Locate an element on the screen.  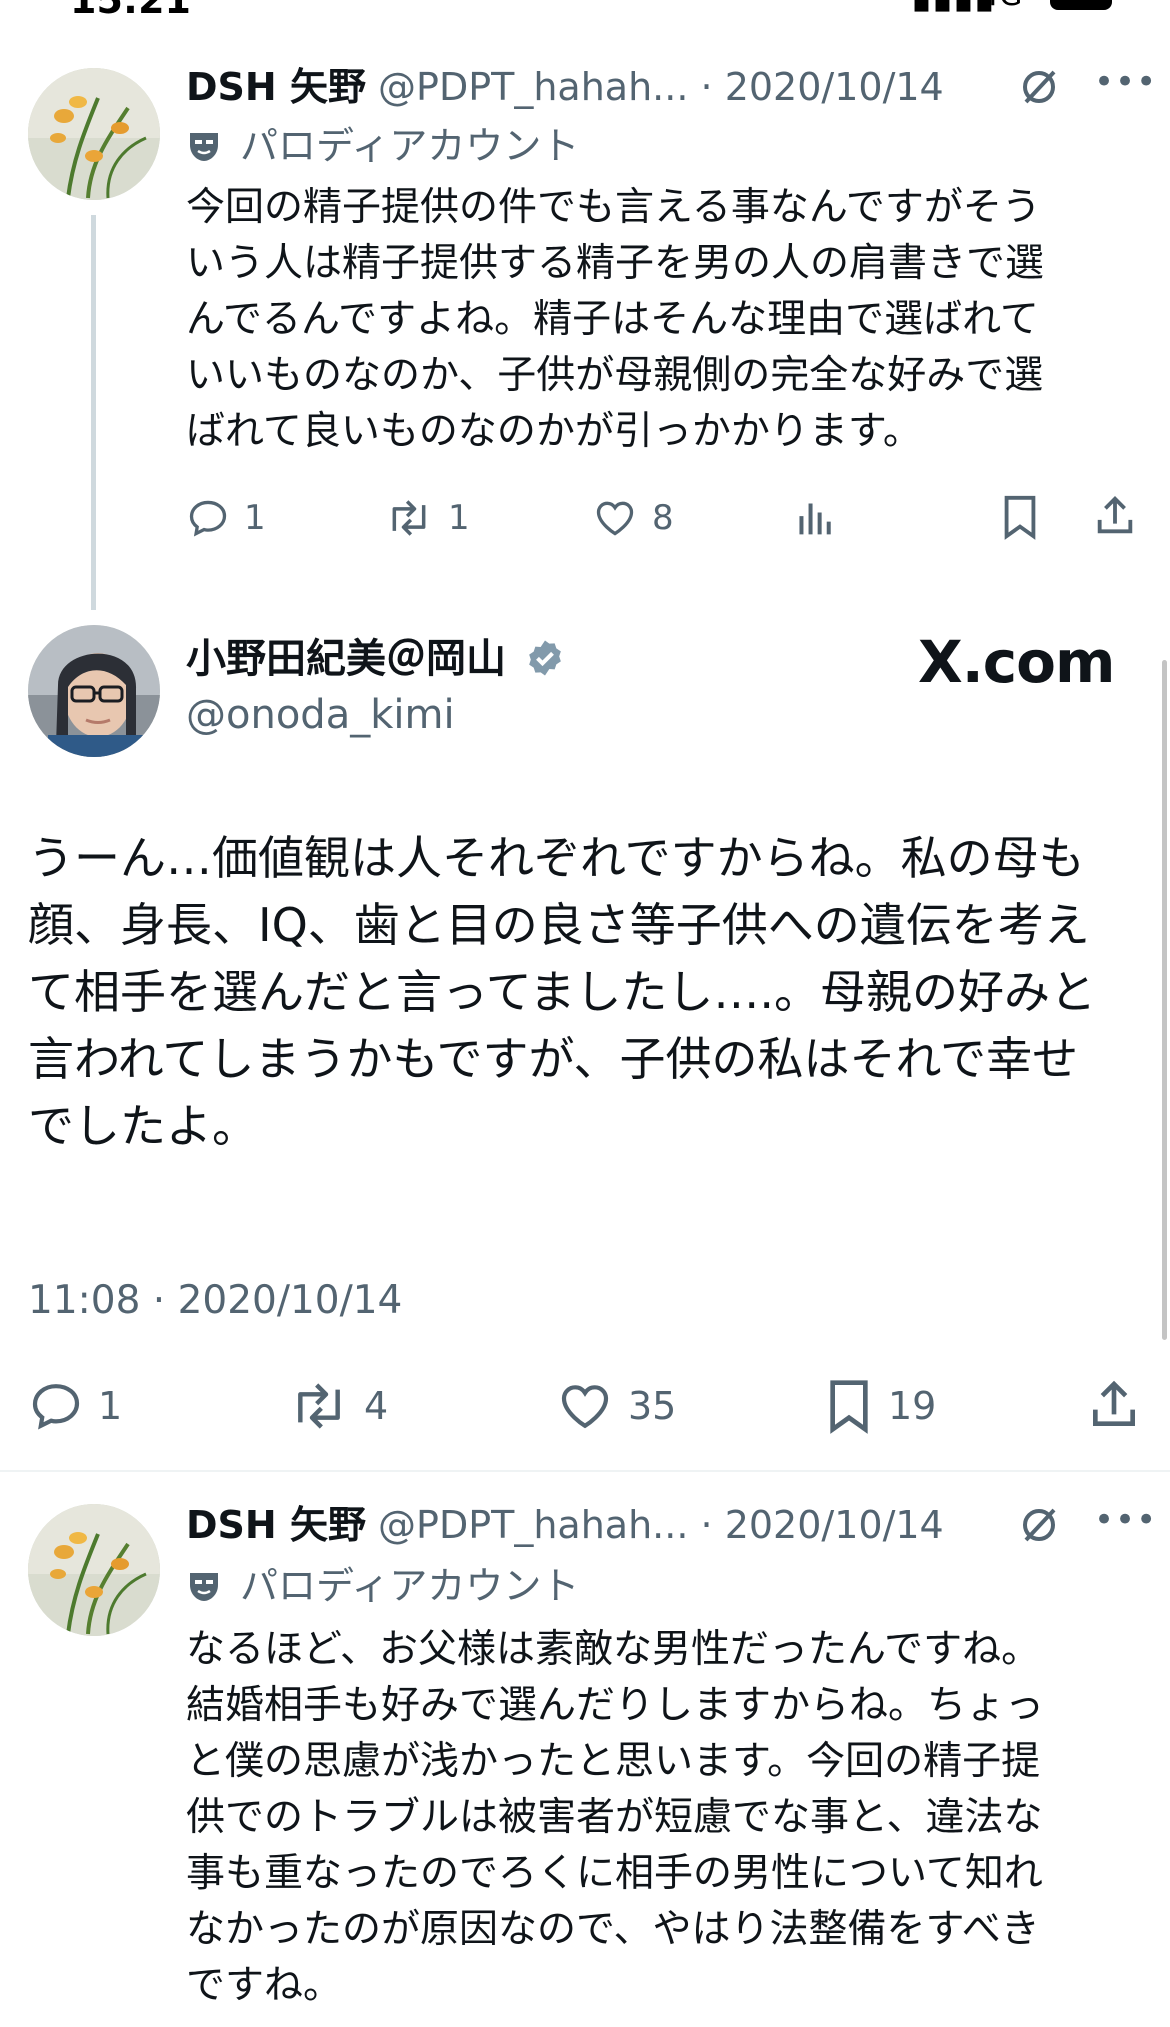
text-line: うーん…価値観は人それぞれですからね。私の母も is located at coordinates (556, 858).